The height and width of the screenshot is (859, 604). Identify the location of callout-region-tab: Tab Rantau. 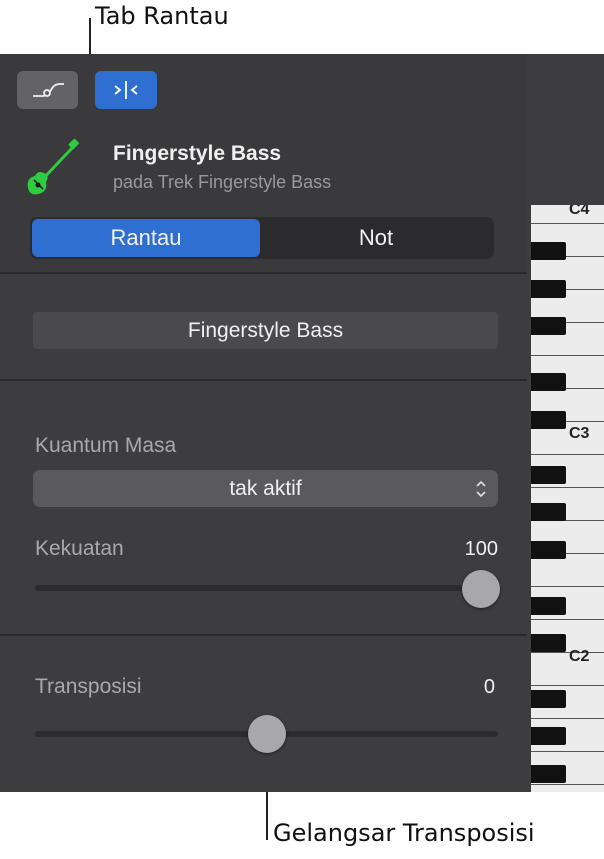
(162, 16).